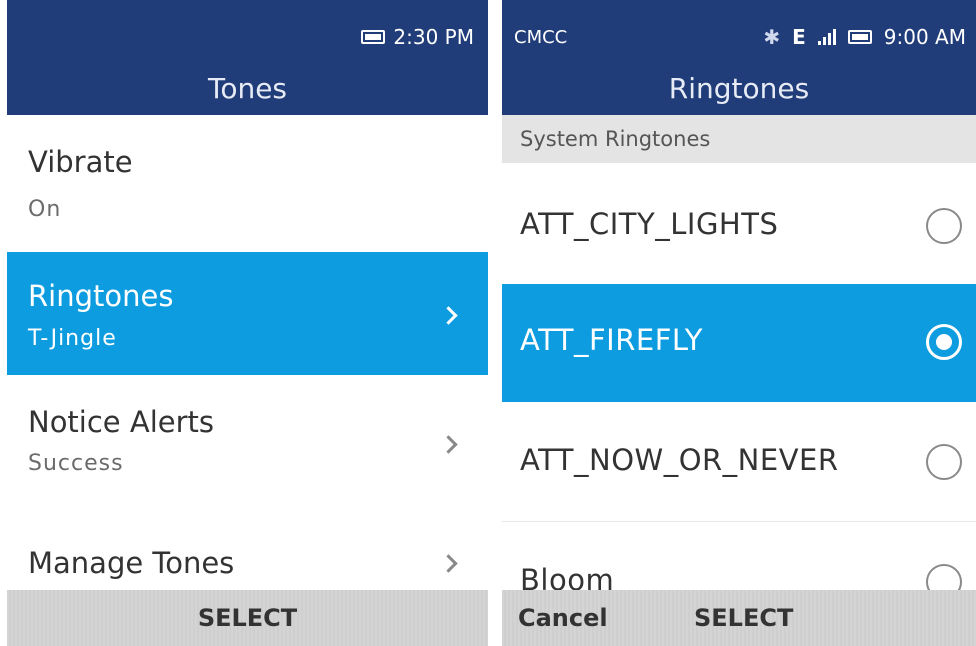 The height and width of the screenshot is (646, 976). Describe the element at coordinates (739, 88) in the screenshot. I see `page-title: Ringtones` at that location.